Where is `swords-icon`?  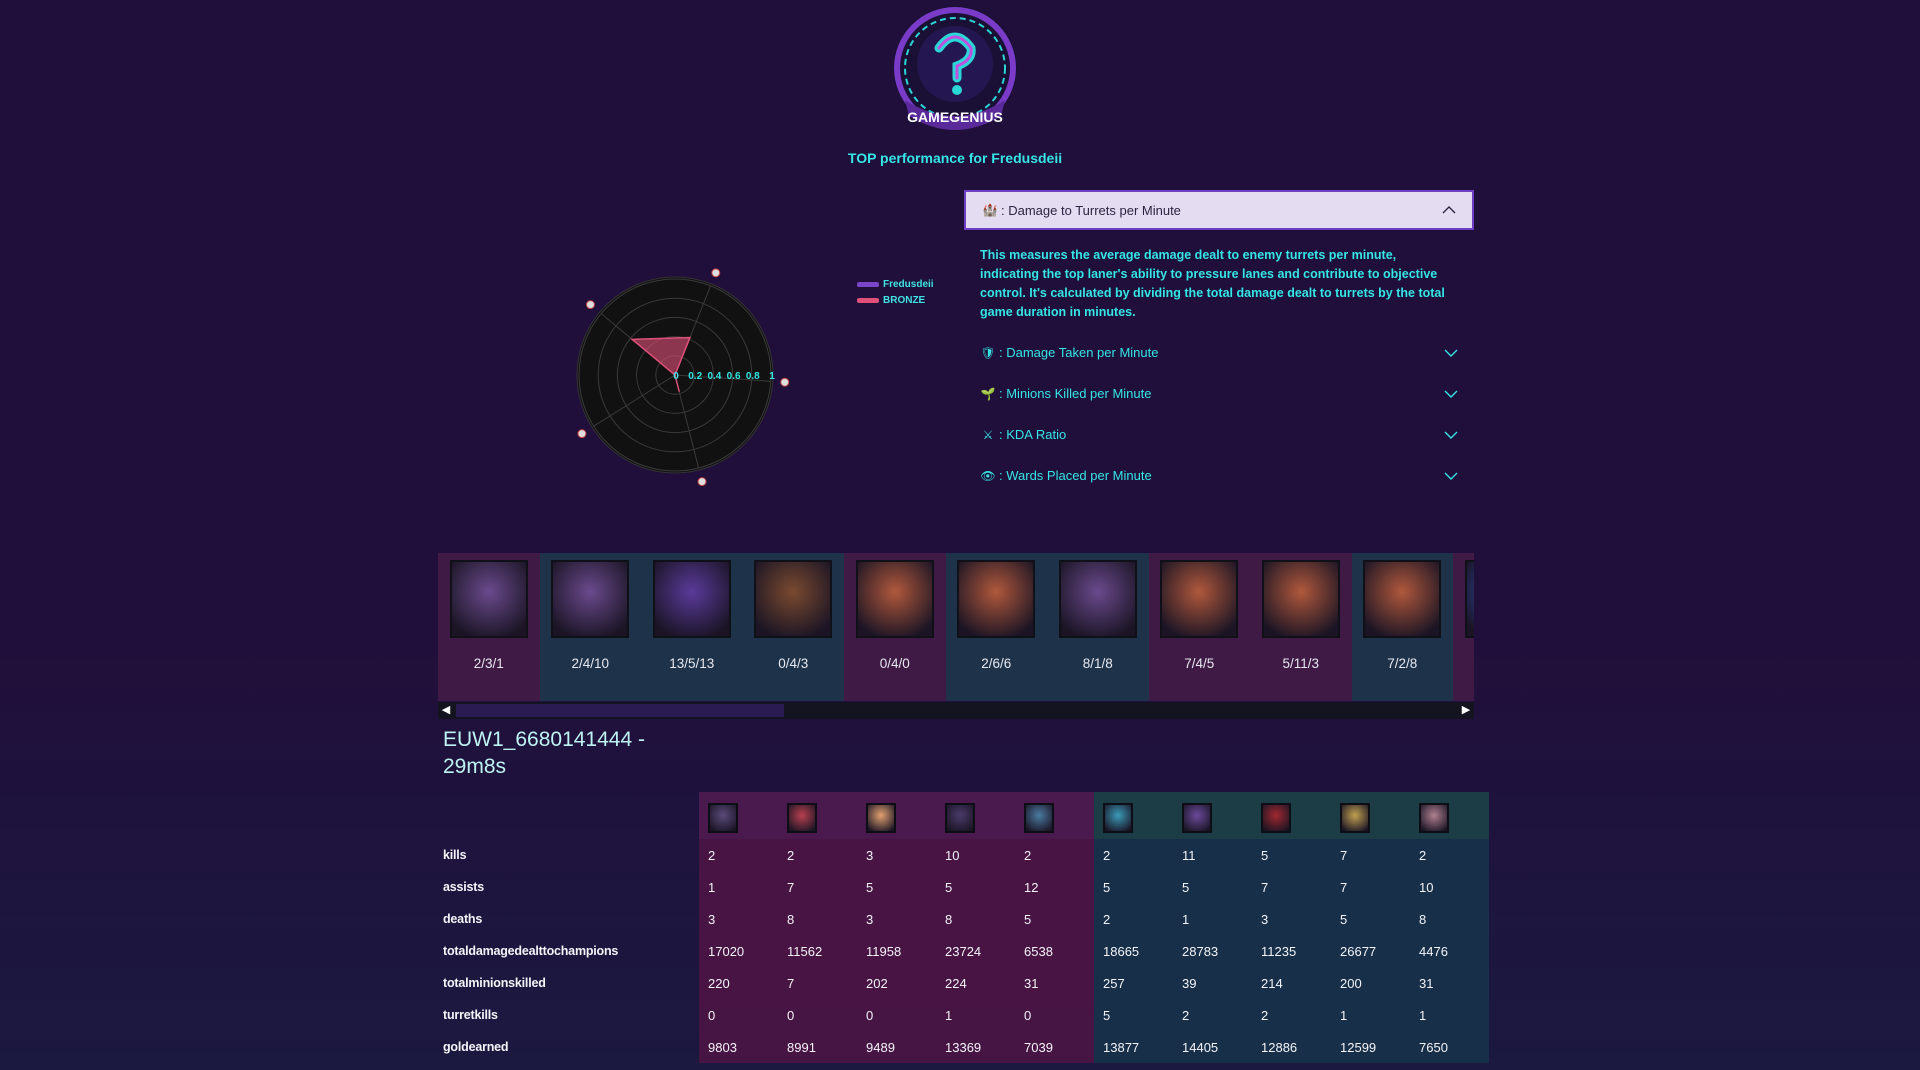
swords-icon is located at coordinates (582, 434).